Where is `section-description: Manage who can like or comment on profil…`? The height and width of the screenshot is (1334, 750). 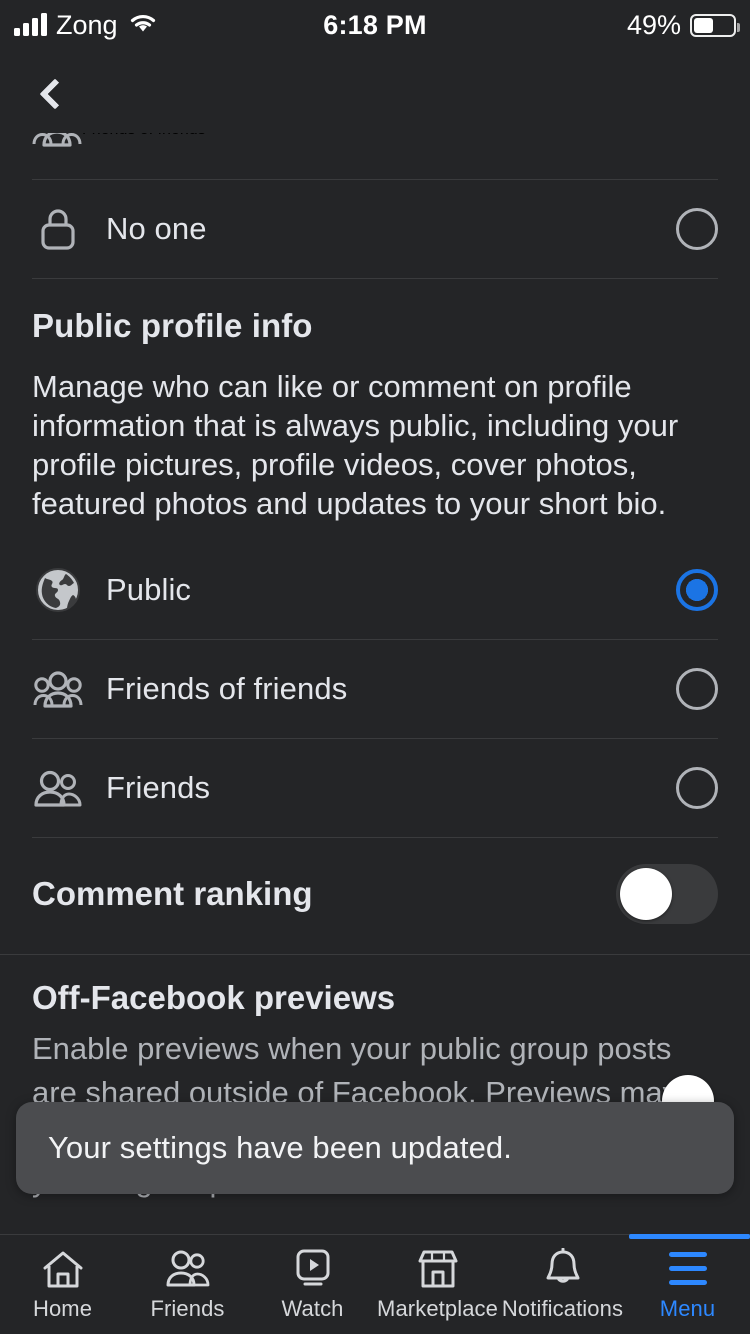 section-description: Manage who can like or comment on profil… is located at coordinates (355, 445).